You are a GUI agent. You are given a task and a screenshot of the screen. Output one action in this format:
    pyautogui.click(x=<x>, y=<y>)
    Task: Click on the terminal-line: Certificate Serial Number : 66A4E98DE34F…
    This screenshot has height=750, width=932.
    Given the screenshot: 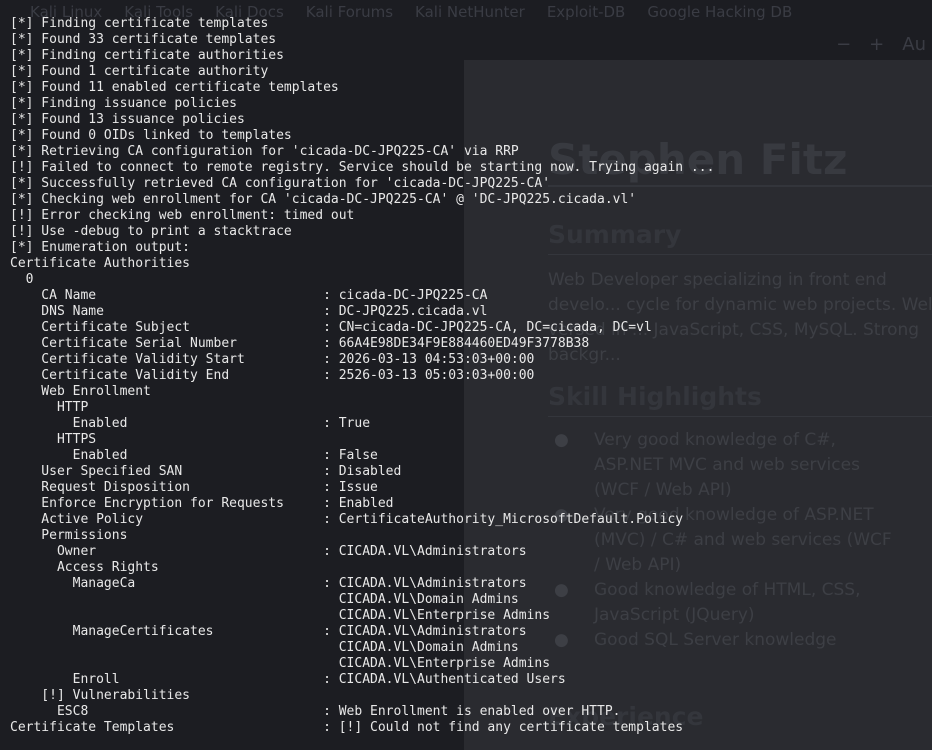 What is the action you would take?
    pyautogui.click(x=300, y=343)
    